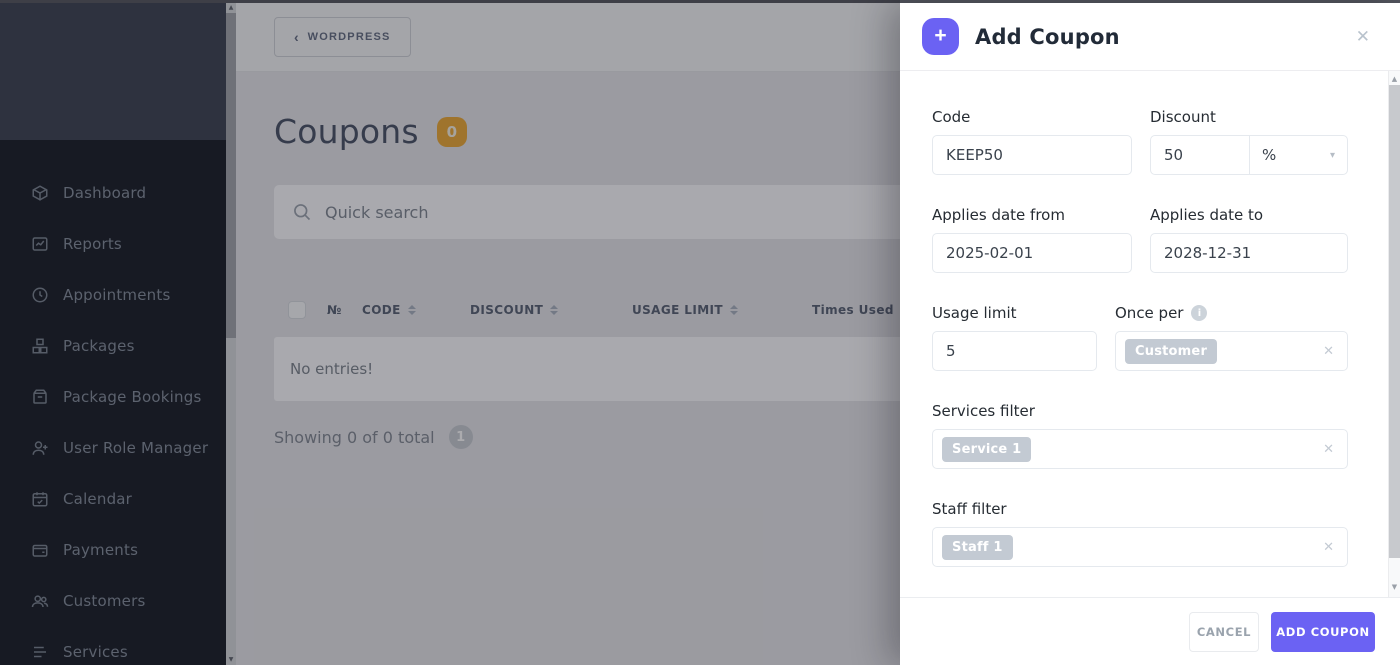 The width and height of the screenshot is (1400, 665). I want to click on panel-title: Add Coupon, so click(1047, 36).